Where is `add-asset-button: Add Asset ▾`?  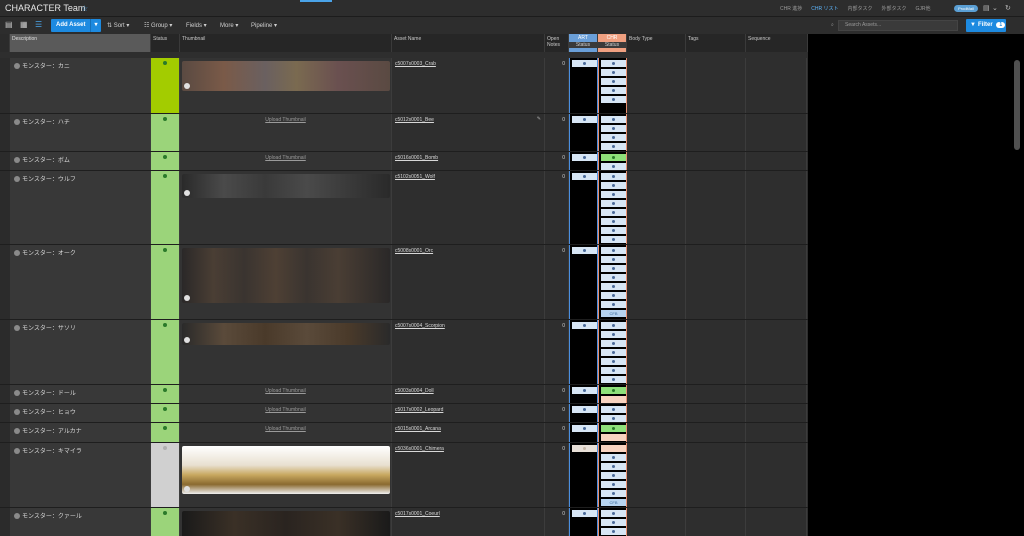
add-asset-button: Add Asset ▾ is located at coordinates (76, 25).